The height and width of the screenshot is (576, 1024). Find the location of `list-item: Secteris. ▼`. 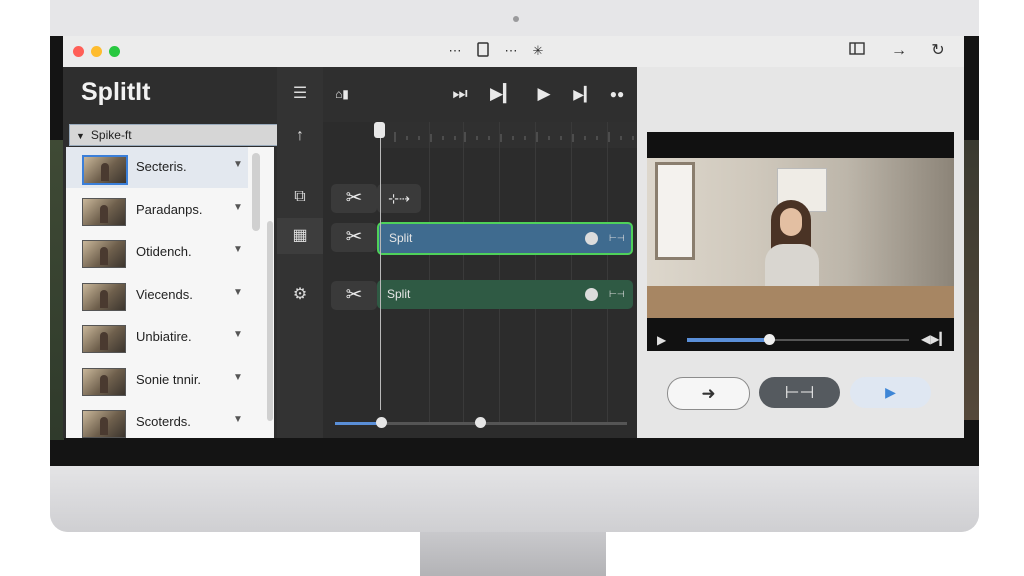

list-item: Secteris. ▼ is located at coordinates (157, 167).